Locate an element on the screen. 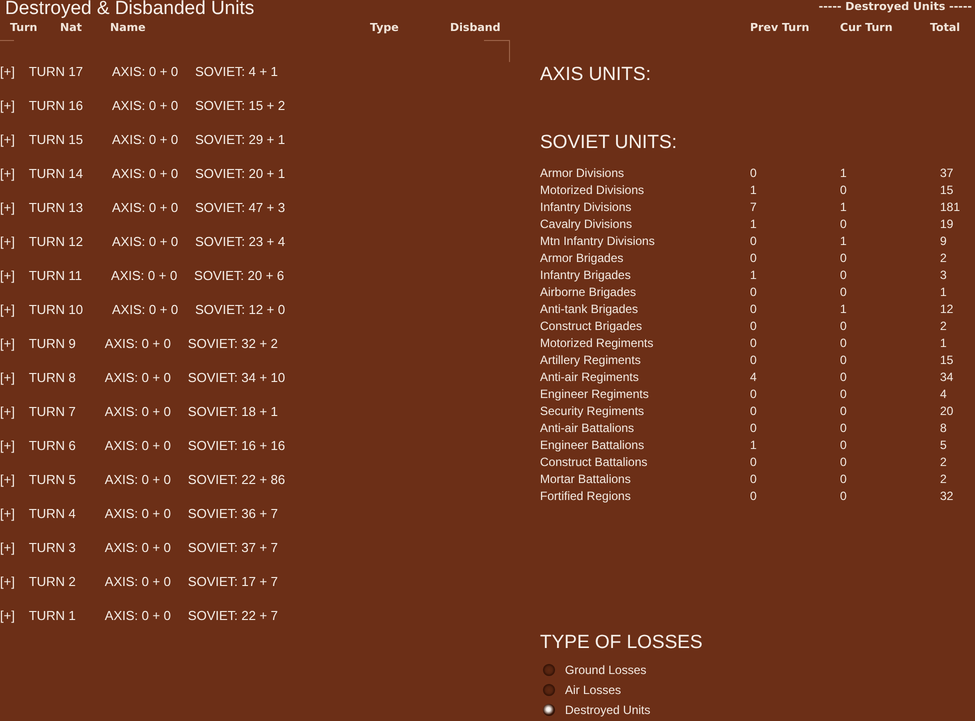  turn-label: TURN 9 is located at coordinates (52, 344).